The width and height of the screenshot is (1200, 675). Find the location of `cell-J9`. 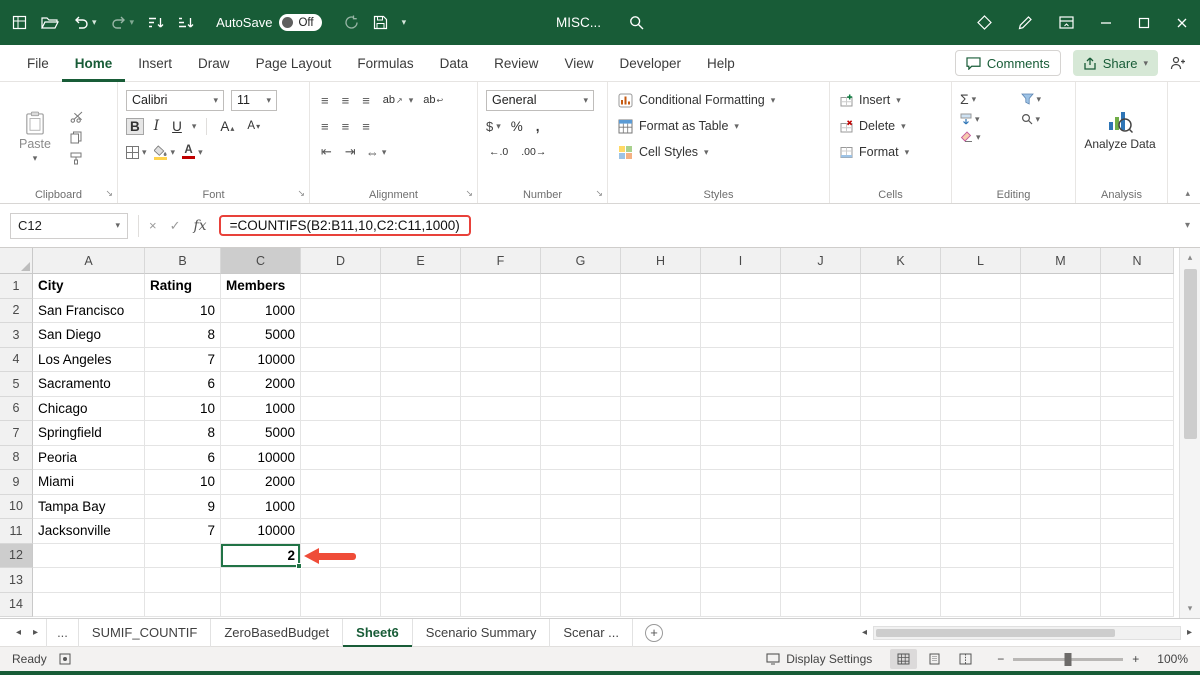

cell-J9 is located at coordinates (821, 482).